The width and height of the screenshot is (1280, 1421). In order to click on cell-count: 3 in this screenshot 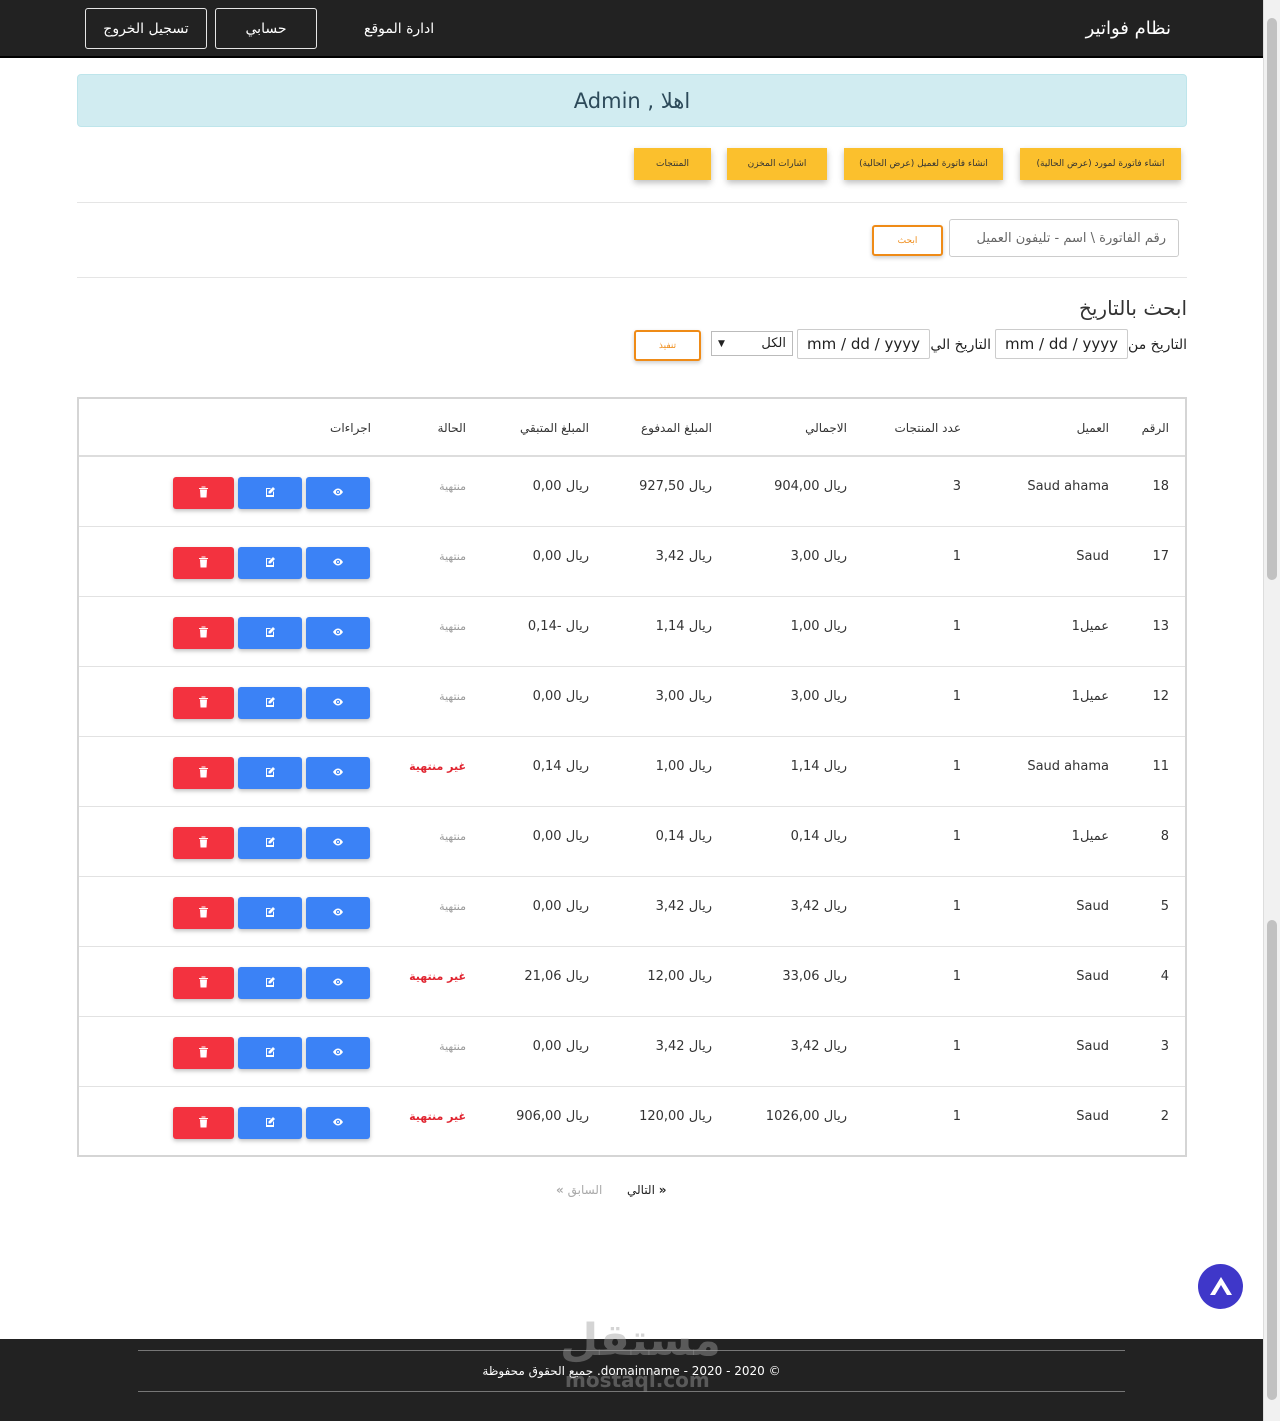, I will do `click(956, 486)`.